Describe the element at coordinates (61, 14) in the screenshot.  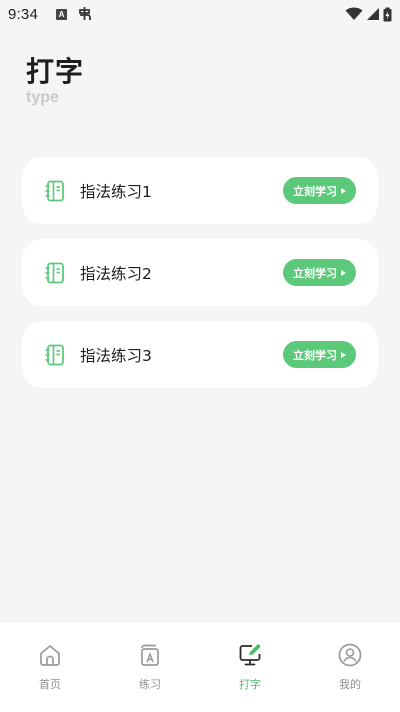
I see `a-notification-icon: A` at that location.